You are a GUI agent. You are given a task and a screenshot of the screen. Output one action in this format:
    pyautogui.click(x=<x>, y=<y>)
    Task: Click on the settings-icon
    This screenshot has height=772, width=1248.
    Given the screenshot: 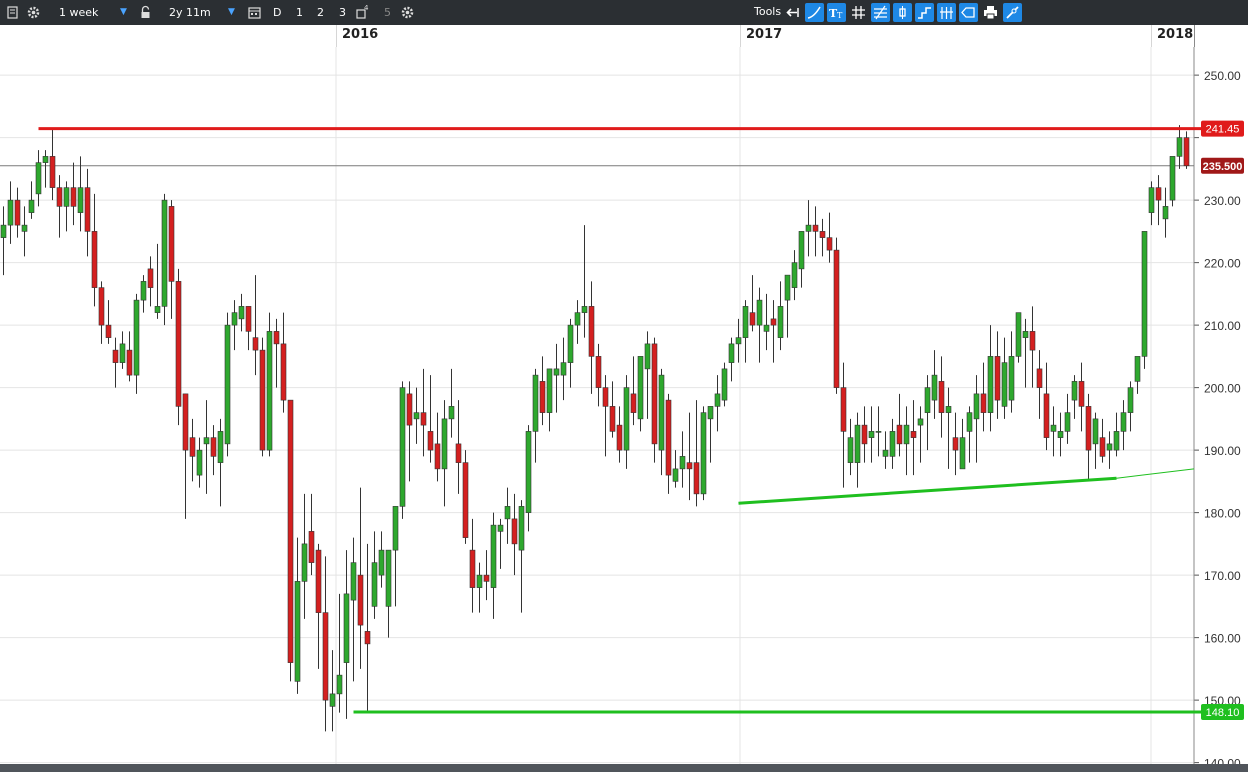 What is the action you would take?
    pyautogui.click(x=33, y=12)
    